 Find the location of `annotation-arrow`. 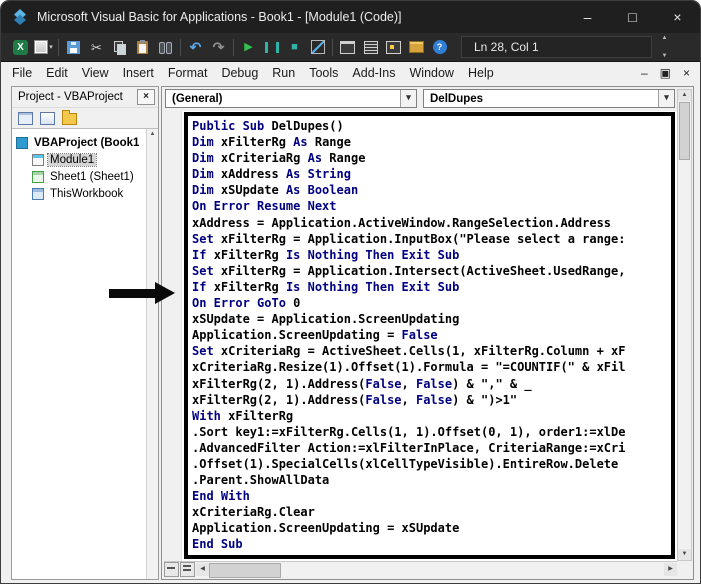

annotation-arrow is located at coordinates (142, 293).